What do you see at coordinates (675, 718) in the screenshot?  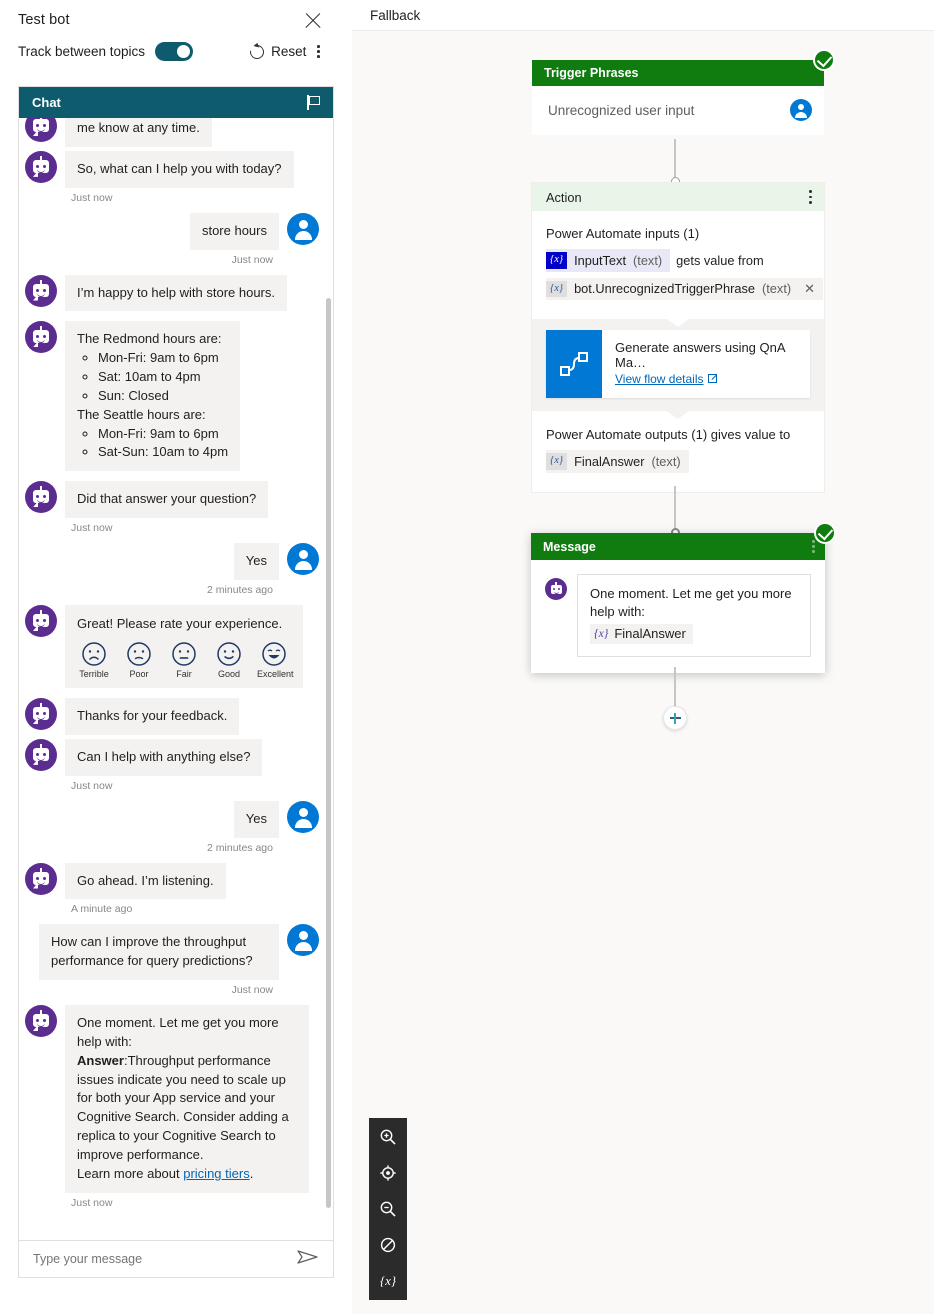 I see `add-node-button` at bounding box center [675, 718].